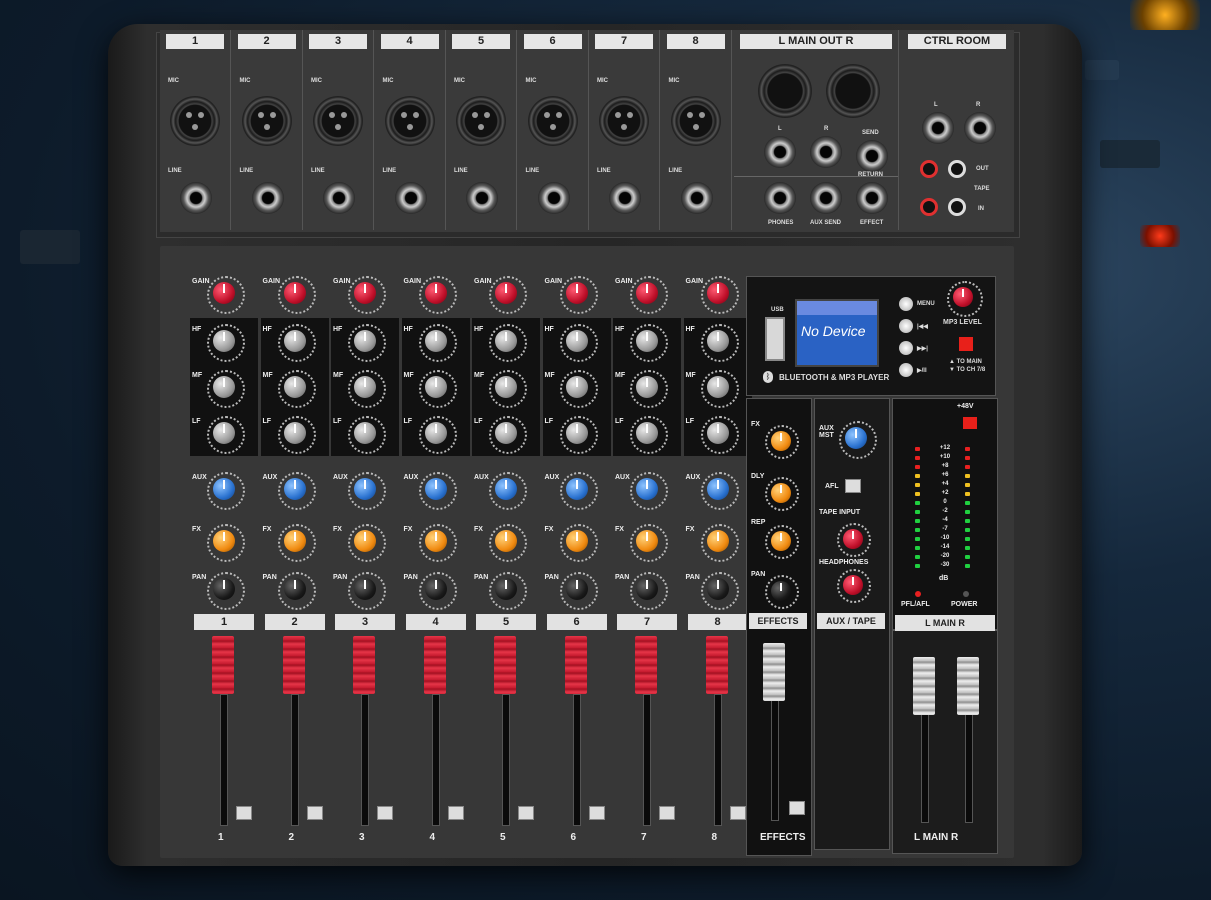 The image size is (1211, 900). What do you see at coordinates (957, 169) in the screenshot?
I see `tape-out-r-rca` at bounding box center [957, 169].